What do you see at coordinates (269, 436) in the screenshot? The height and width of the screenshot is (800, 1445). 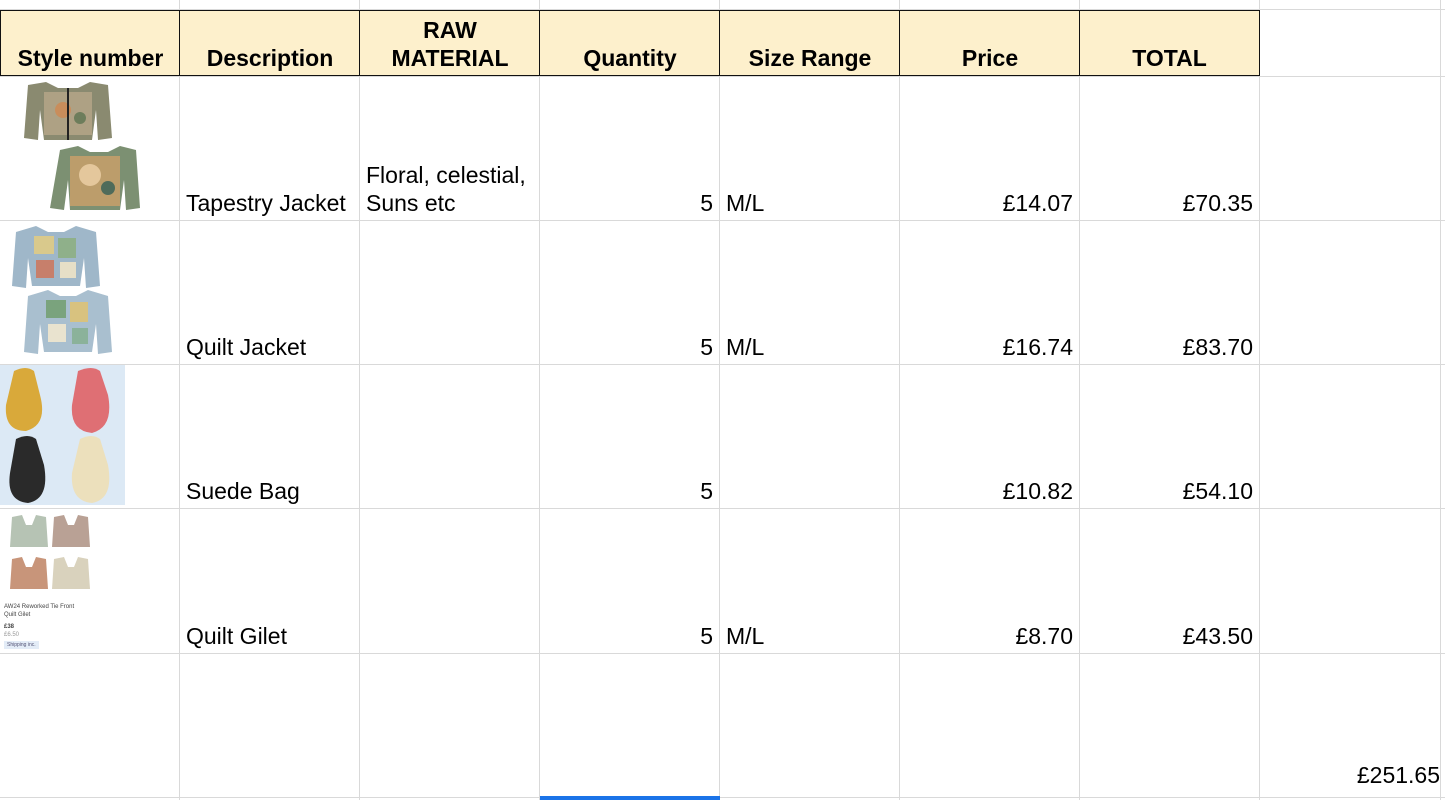 I see `description-cell: Suede Bag` at bounding box center [269, 436].